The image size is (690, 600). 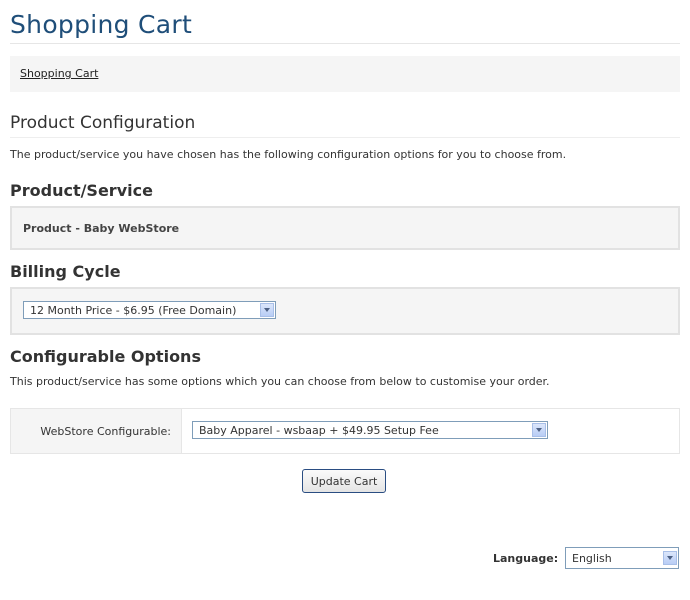 I want to click on language-label: Language:, so click(x=526, y=558).